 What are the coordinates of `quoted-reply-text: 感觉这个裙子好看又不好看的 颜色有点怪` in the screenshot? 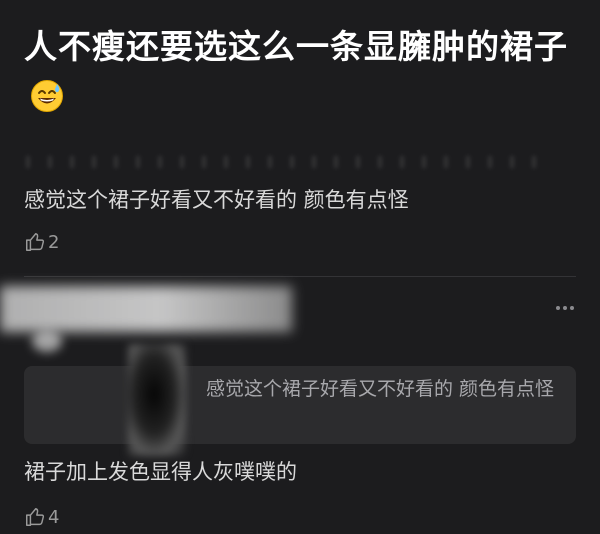 It's located at (380, 389).